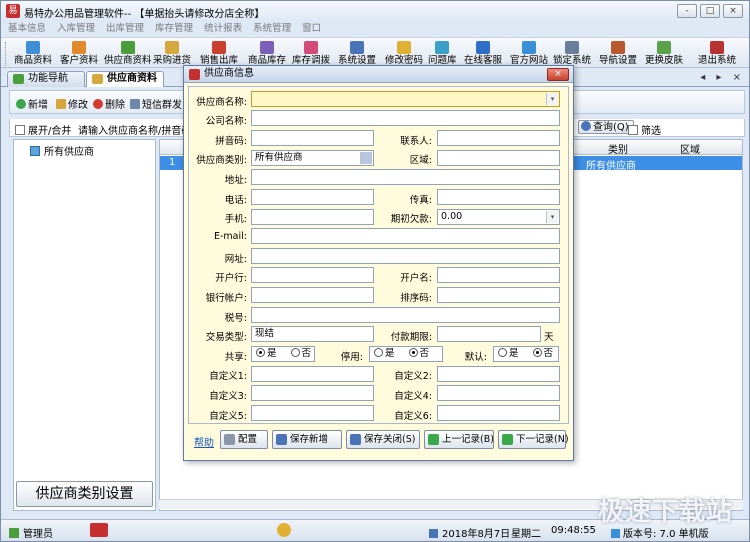 The image size is (750, 542). Describe the element at coordinates (174, 29) in the screenshot. I see `menu-inventory: 库存管理` at that location.